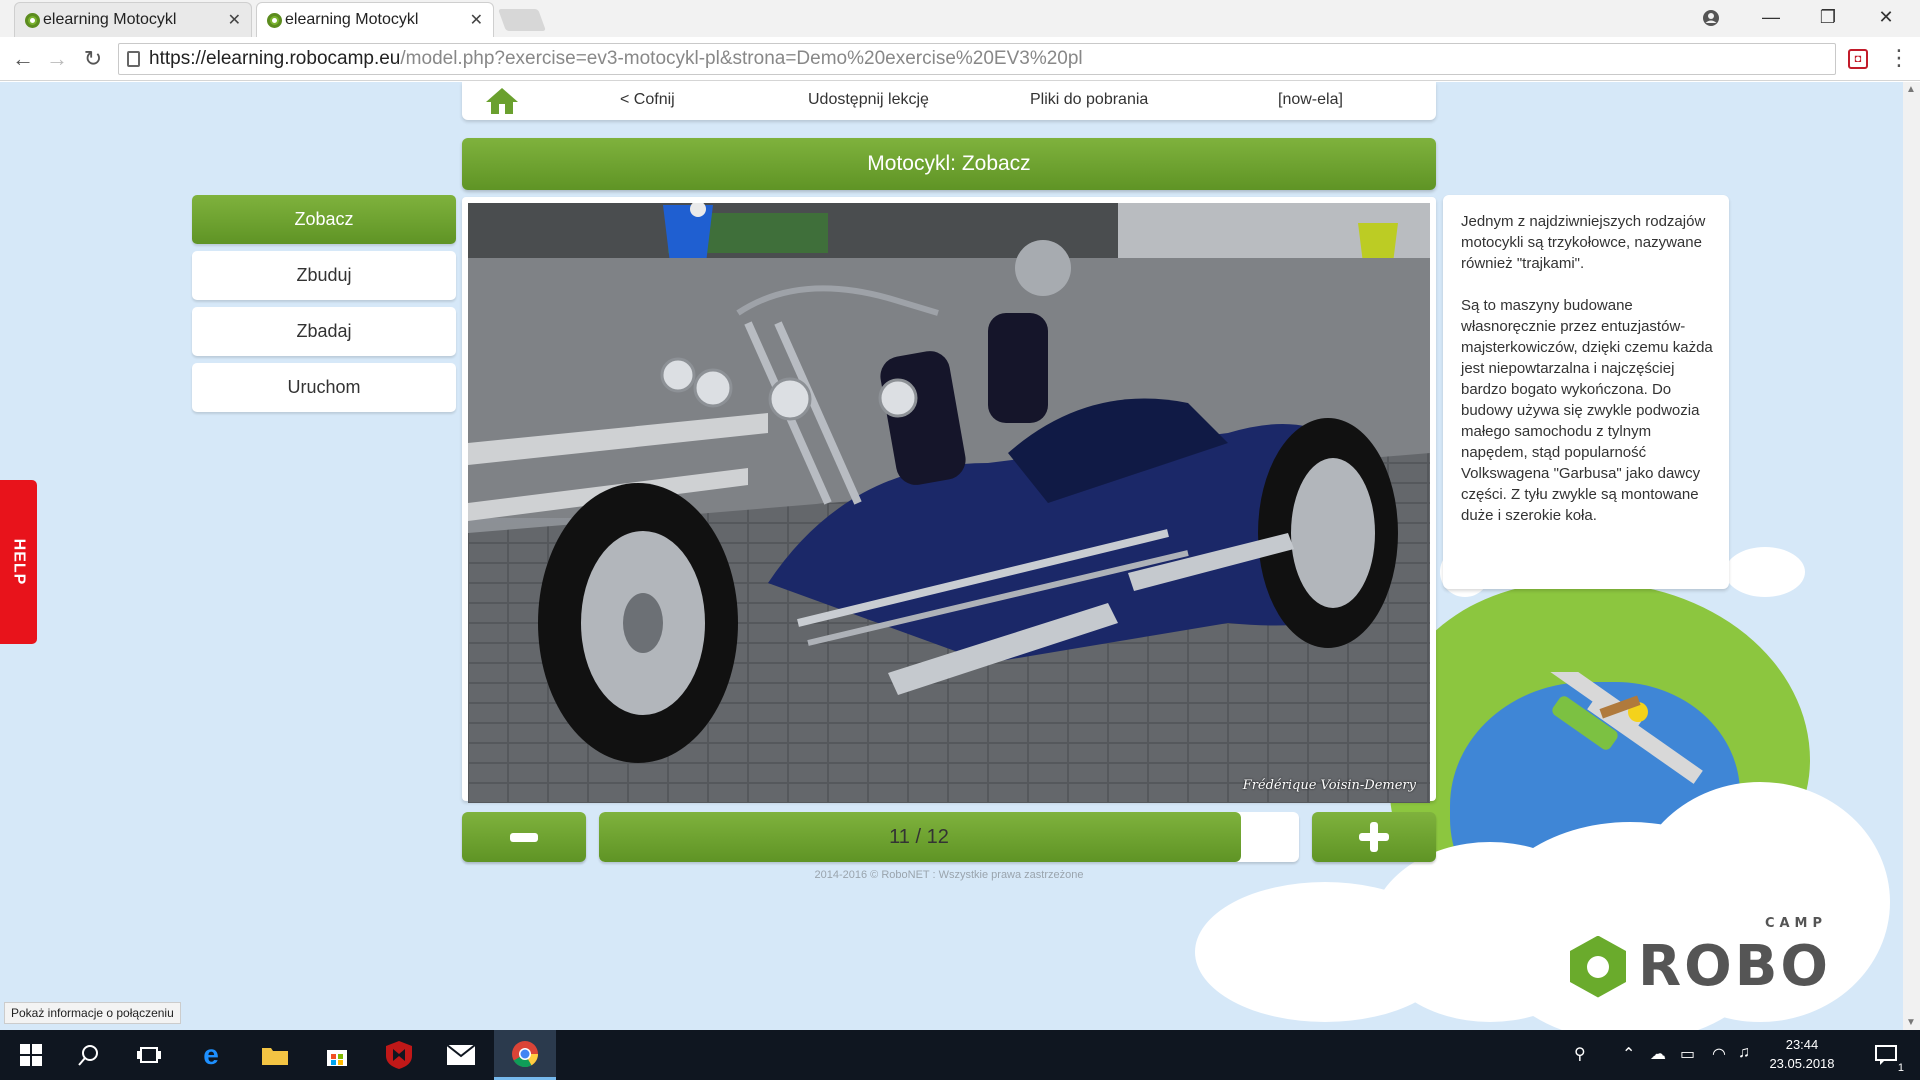  Describe the element at coordinates (919, 836) in the screenshot. I see `slide-counter: 11 / 12` at that location.